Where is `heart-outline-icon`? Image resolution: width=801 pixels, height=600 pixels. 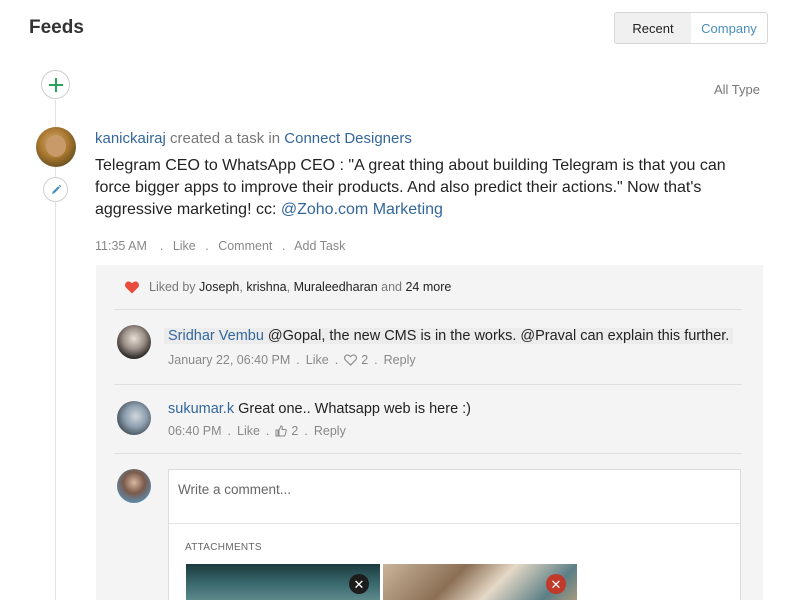
heart-outline-icon is located at coordinates (351, 360).